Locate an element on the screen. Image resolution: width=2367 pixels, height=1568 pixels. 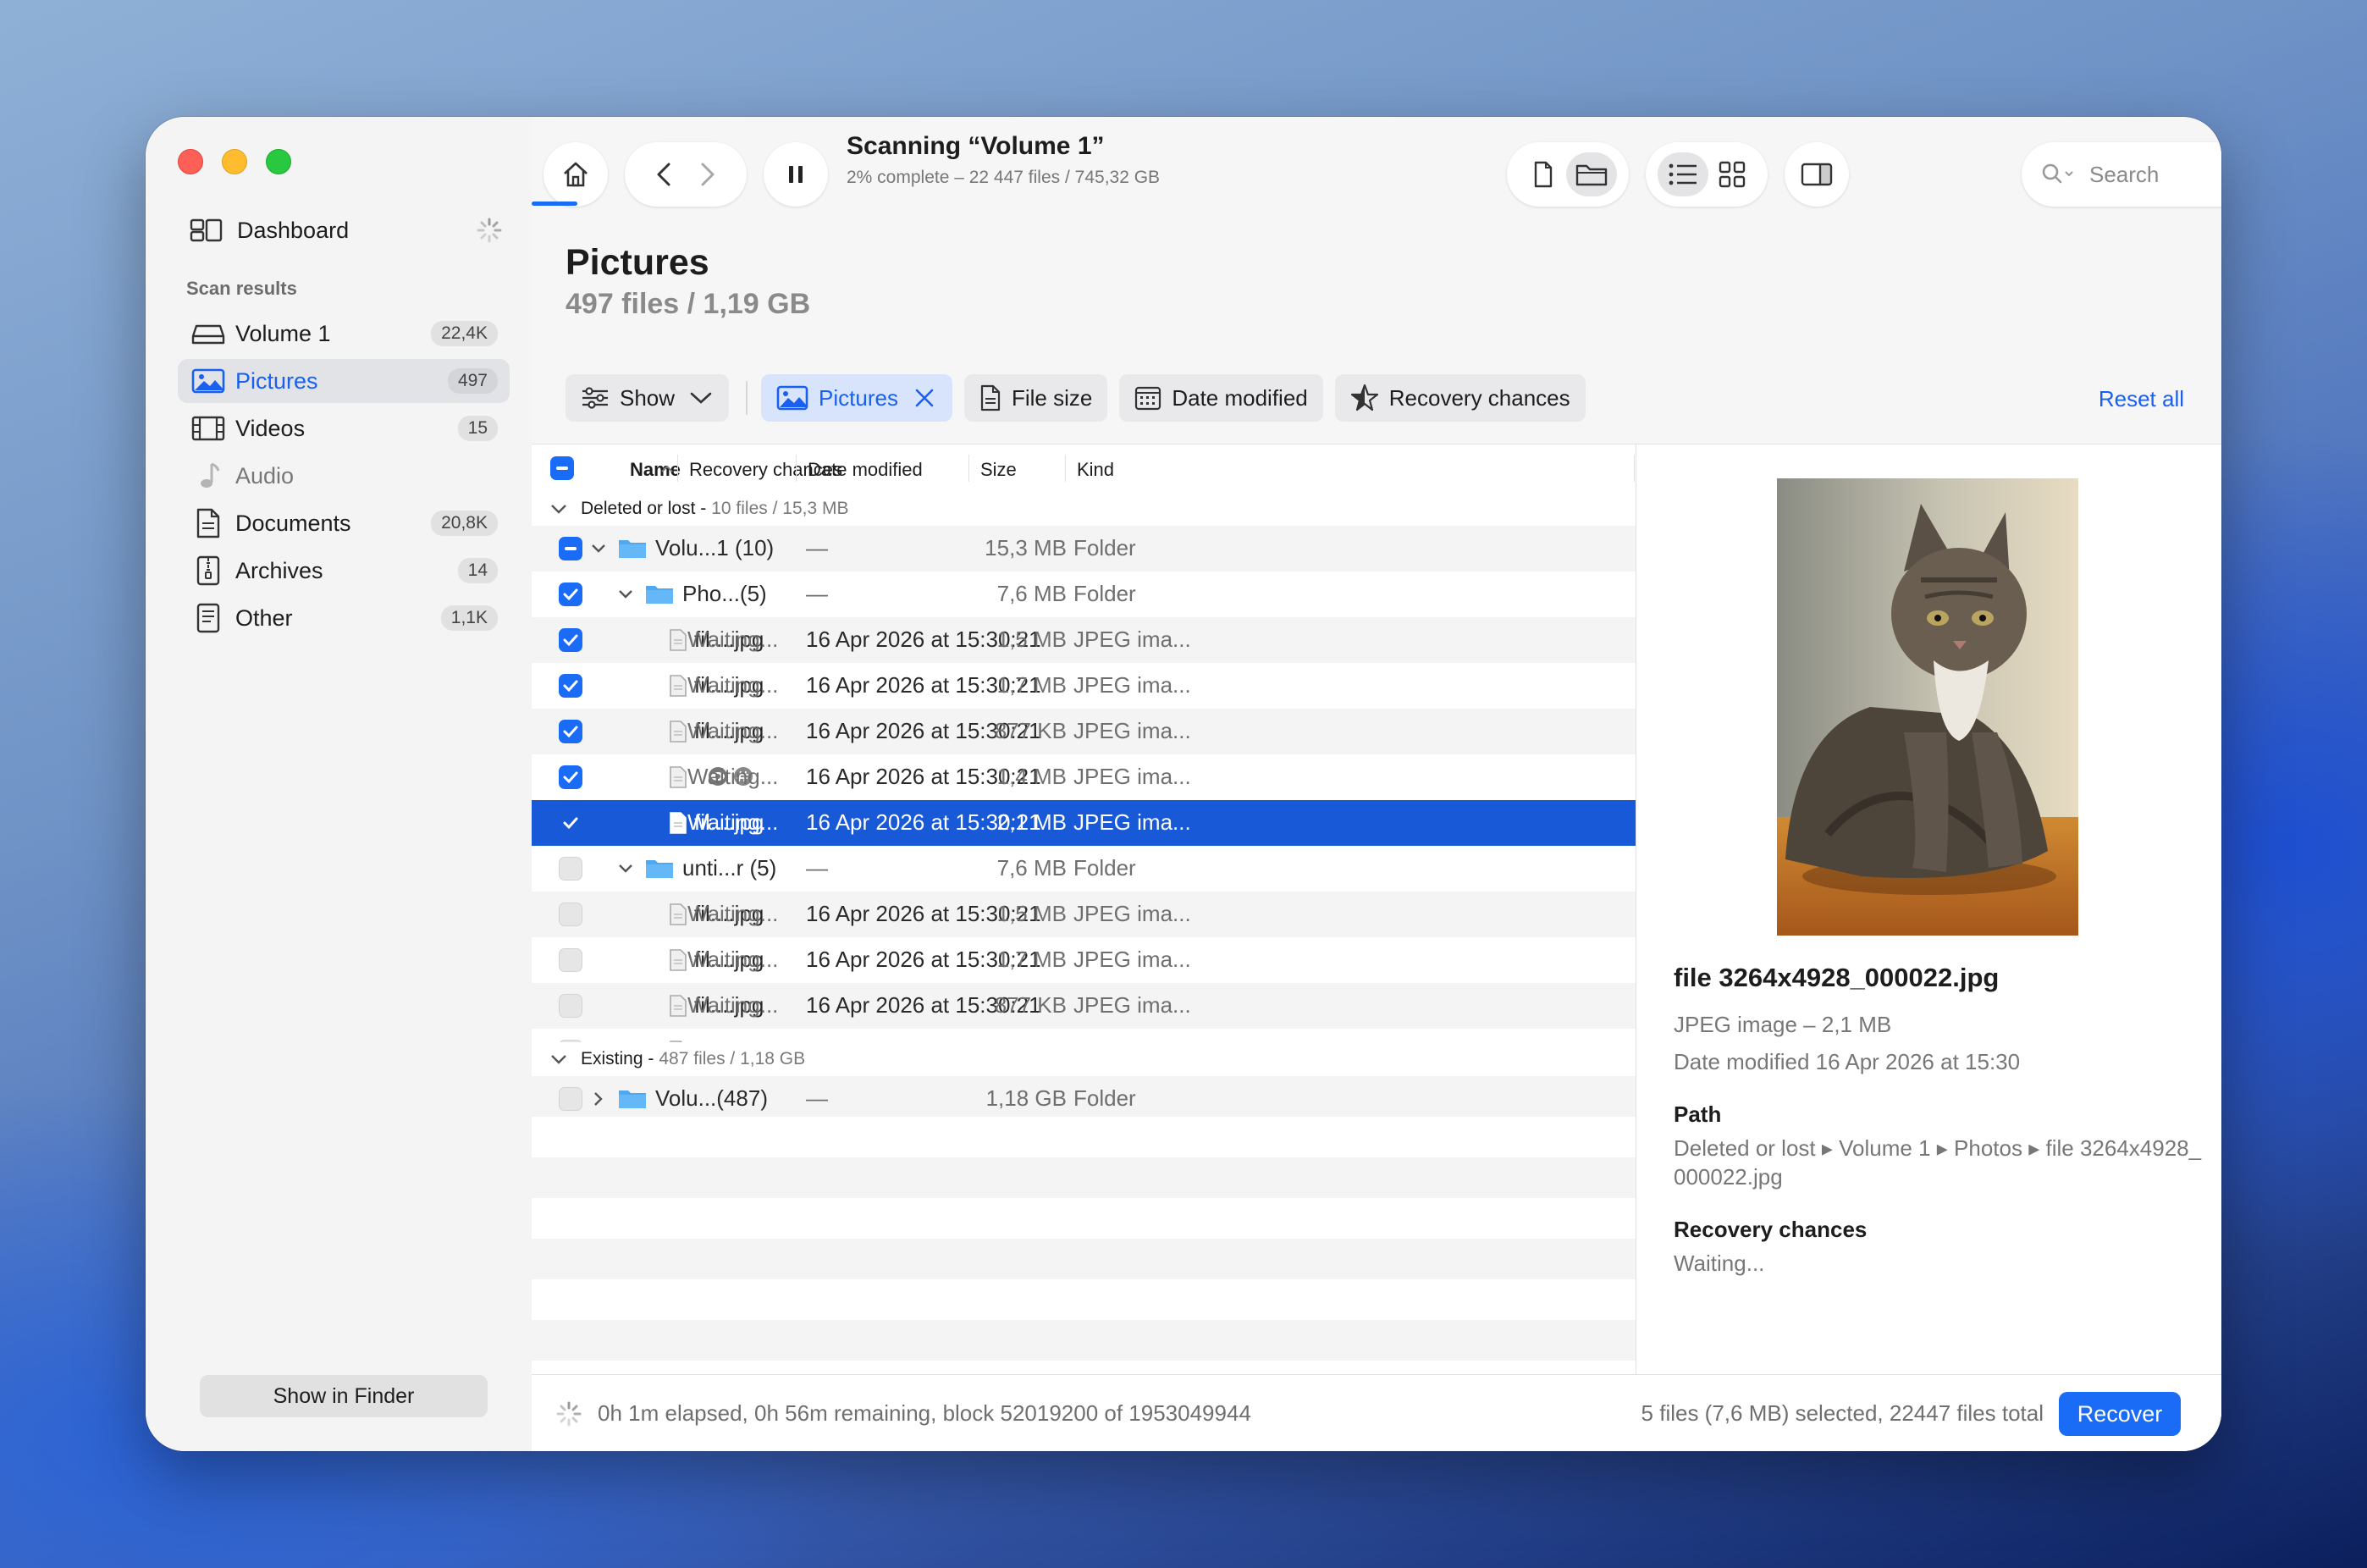
group-header-deleted: Deleted or lost - 10 files / 15,3 MB is located at coordinates (1084, 509).